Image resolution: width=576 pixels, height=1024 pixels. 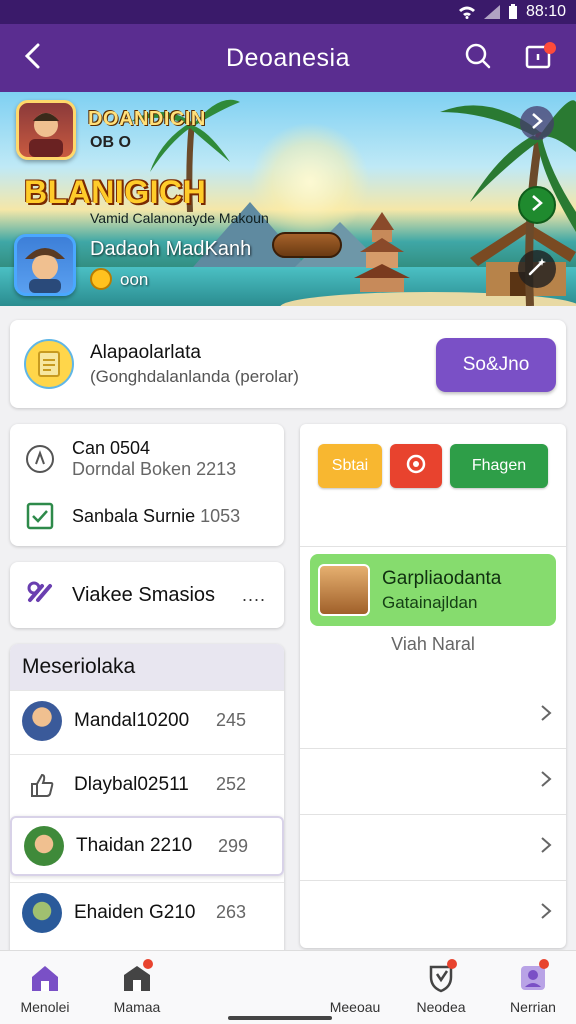 What do you see at coordinates (288, 987) in the screenshot?
I see `bottom-nav: Menolei Mamaa Meeoau Neodea Nerrian` at bounding box center [288, 987].